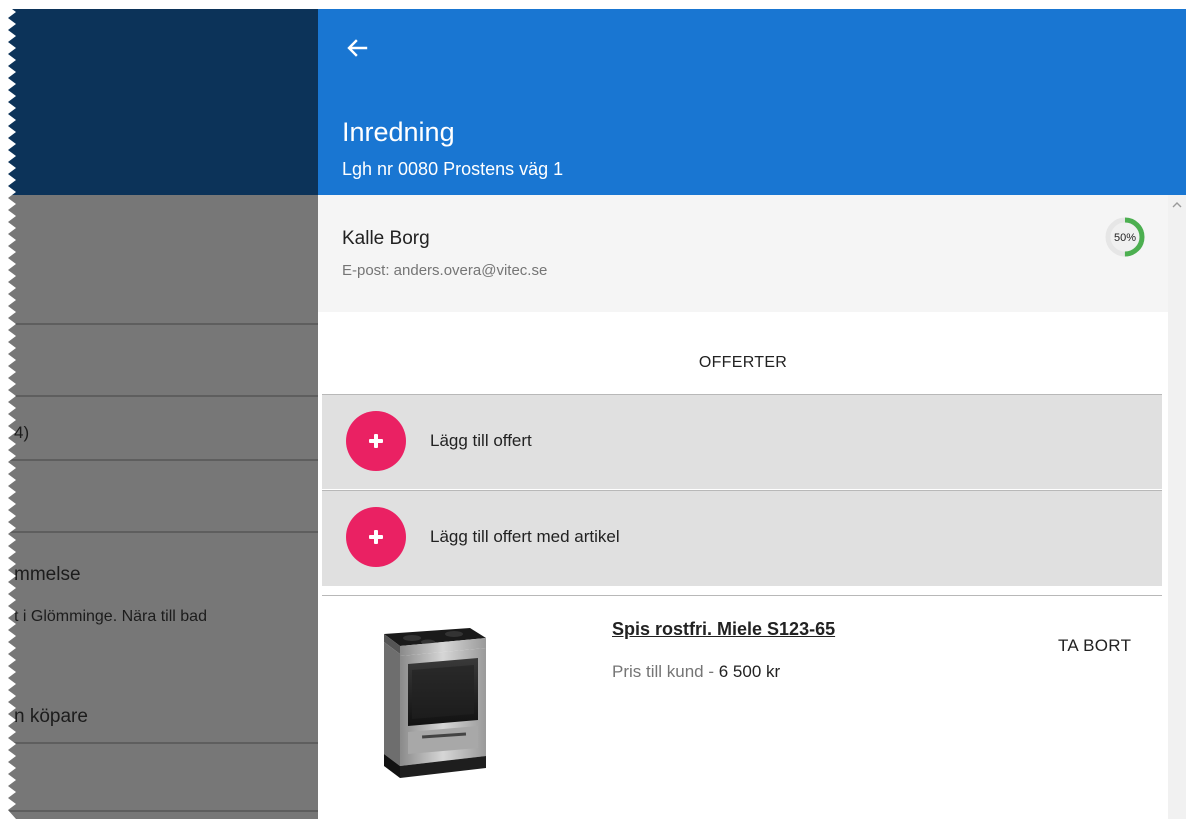 This screenshot has height=820, width=1186. I want to click on progress-ring: 50%, so click(1125, 237).